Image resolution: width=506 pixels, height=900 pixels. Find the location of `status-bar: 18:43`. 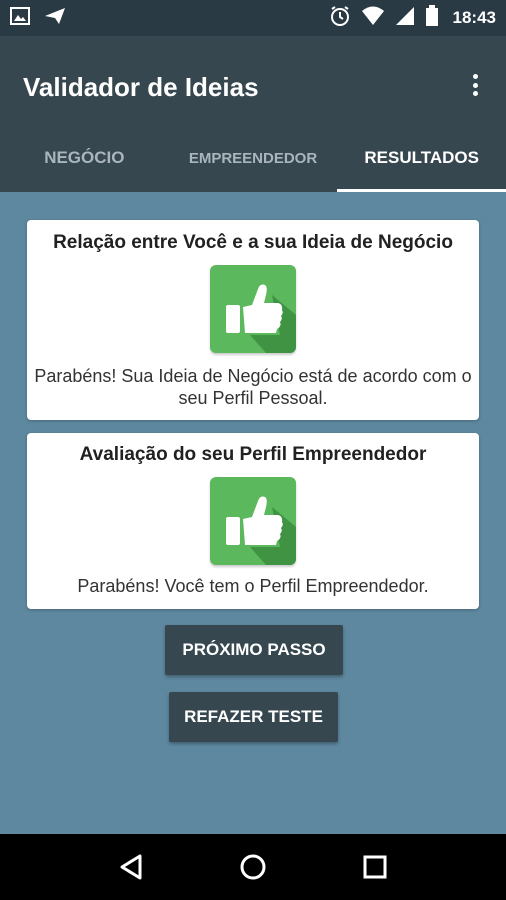

status-bar: 18:43 is located at coordinates (253, 18).